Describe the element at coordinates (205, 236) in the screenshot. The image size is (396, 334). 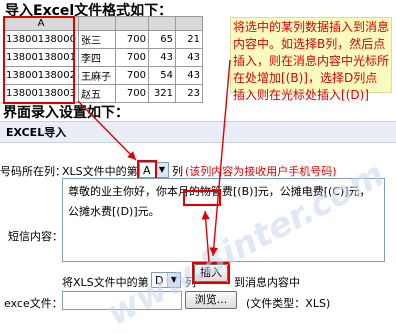
I see `arrow-to-sms-token` at that location.